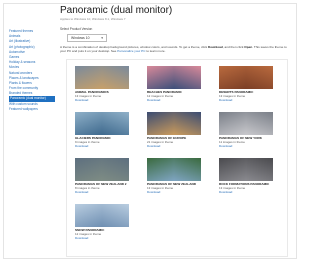 The image size is (320, 262). I want to click on version-select: Windows 10 ▾, so click(87, 38).